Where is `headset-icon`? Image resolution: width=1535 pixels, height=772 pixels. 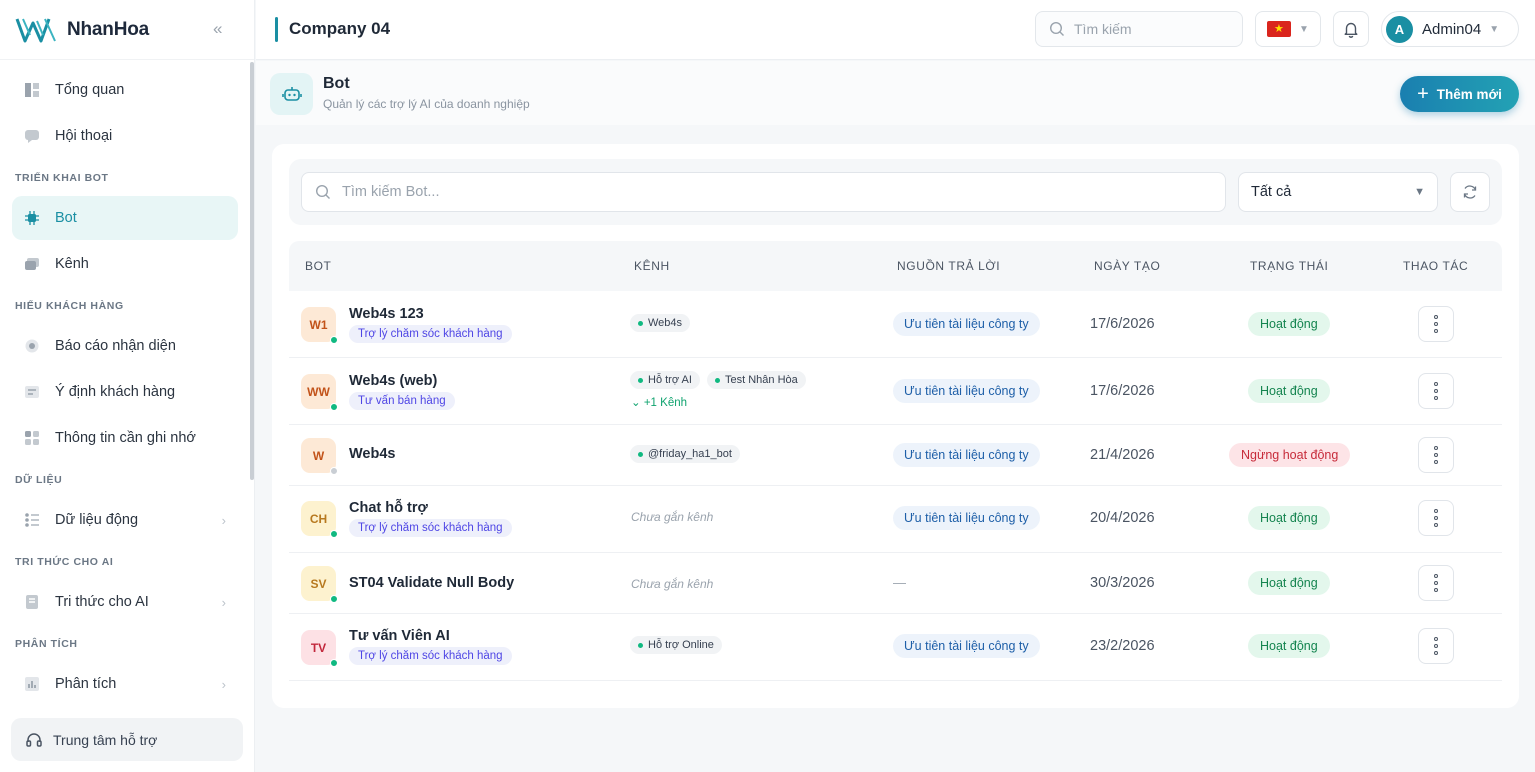
headset-icon is located at coordinates (34, 739).